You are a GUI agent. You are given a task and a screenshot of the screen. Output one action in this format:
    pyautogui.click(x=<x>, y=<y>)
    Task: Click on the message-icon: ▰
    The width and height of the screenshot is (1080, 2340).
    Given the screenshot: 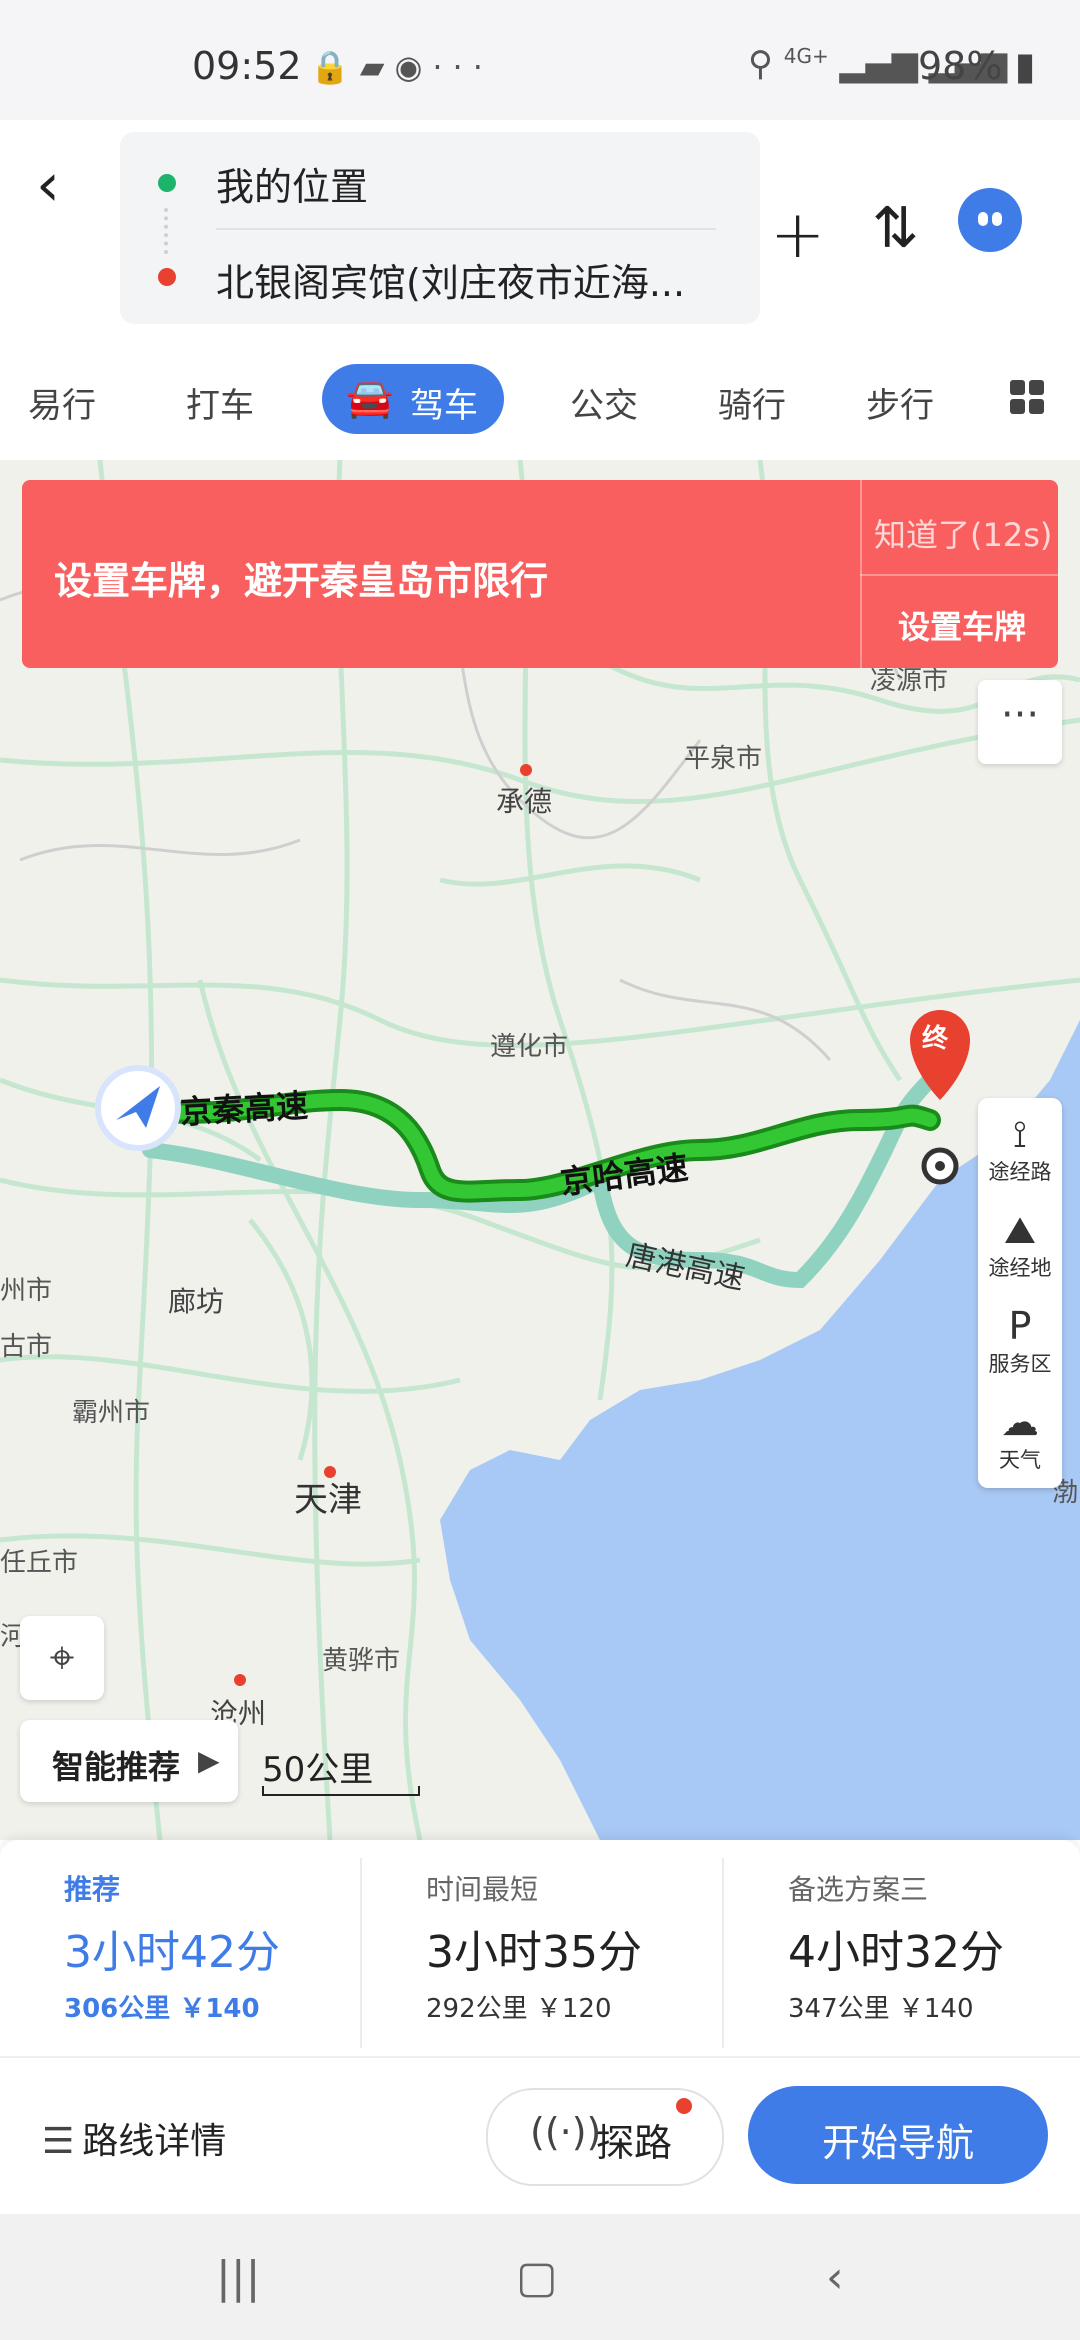 What is the action you would take?
    pyautogui.click(x=377, y=67)
    